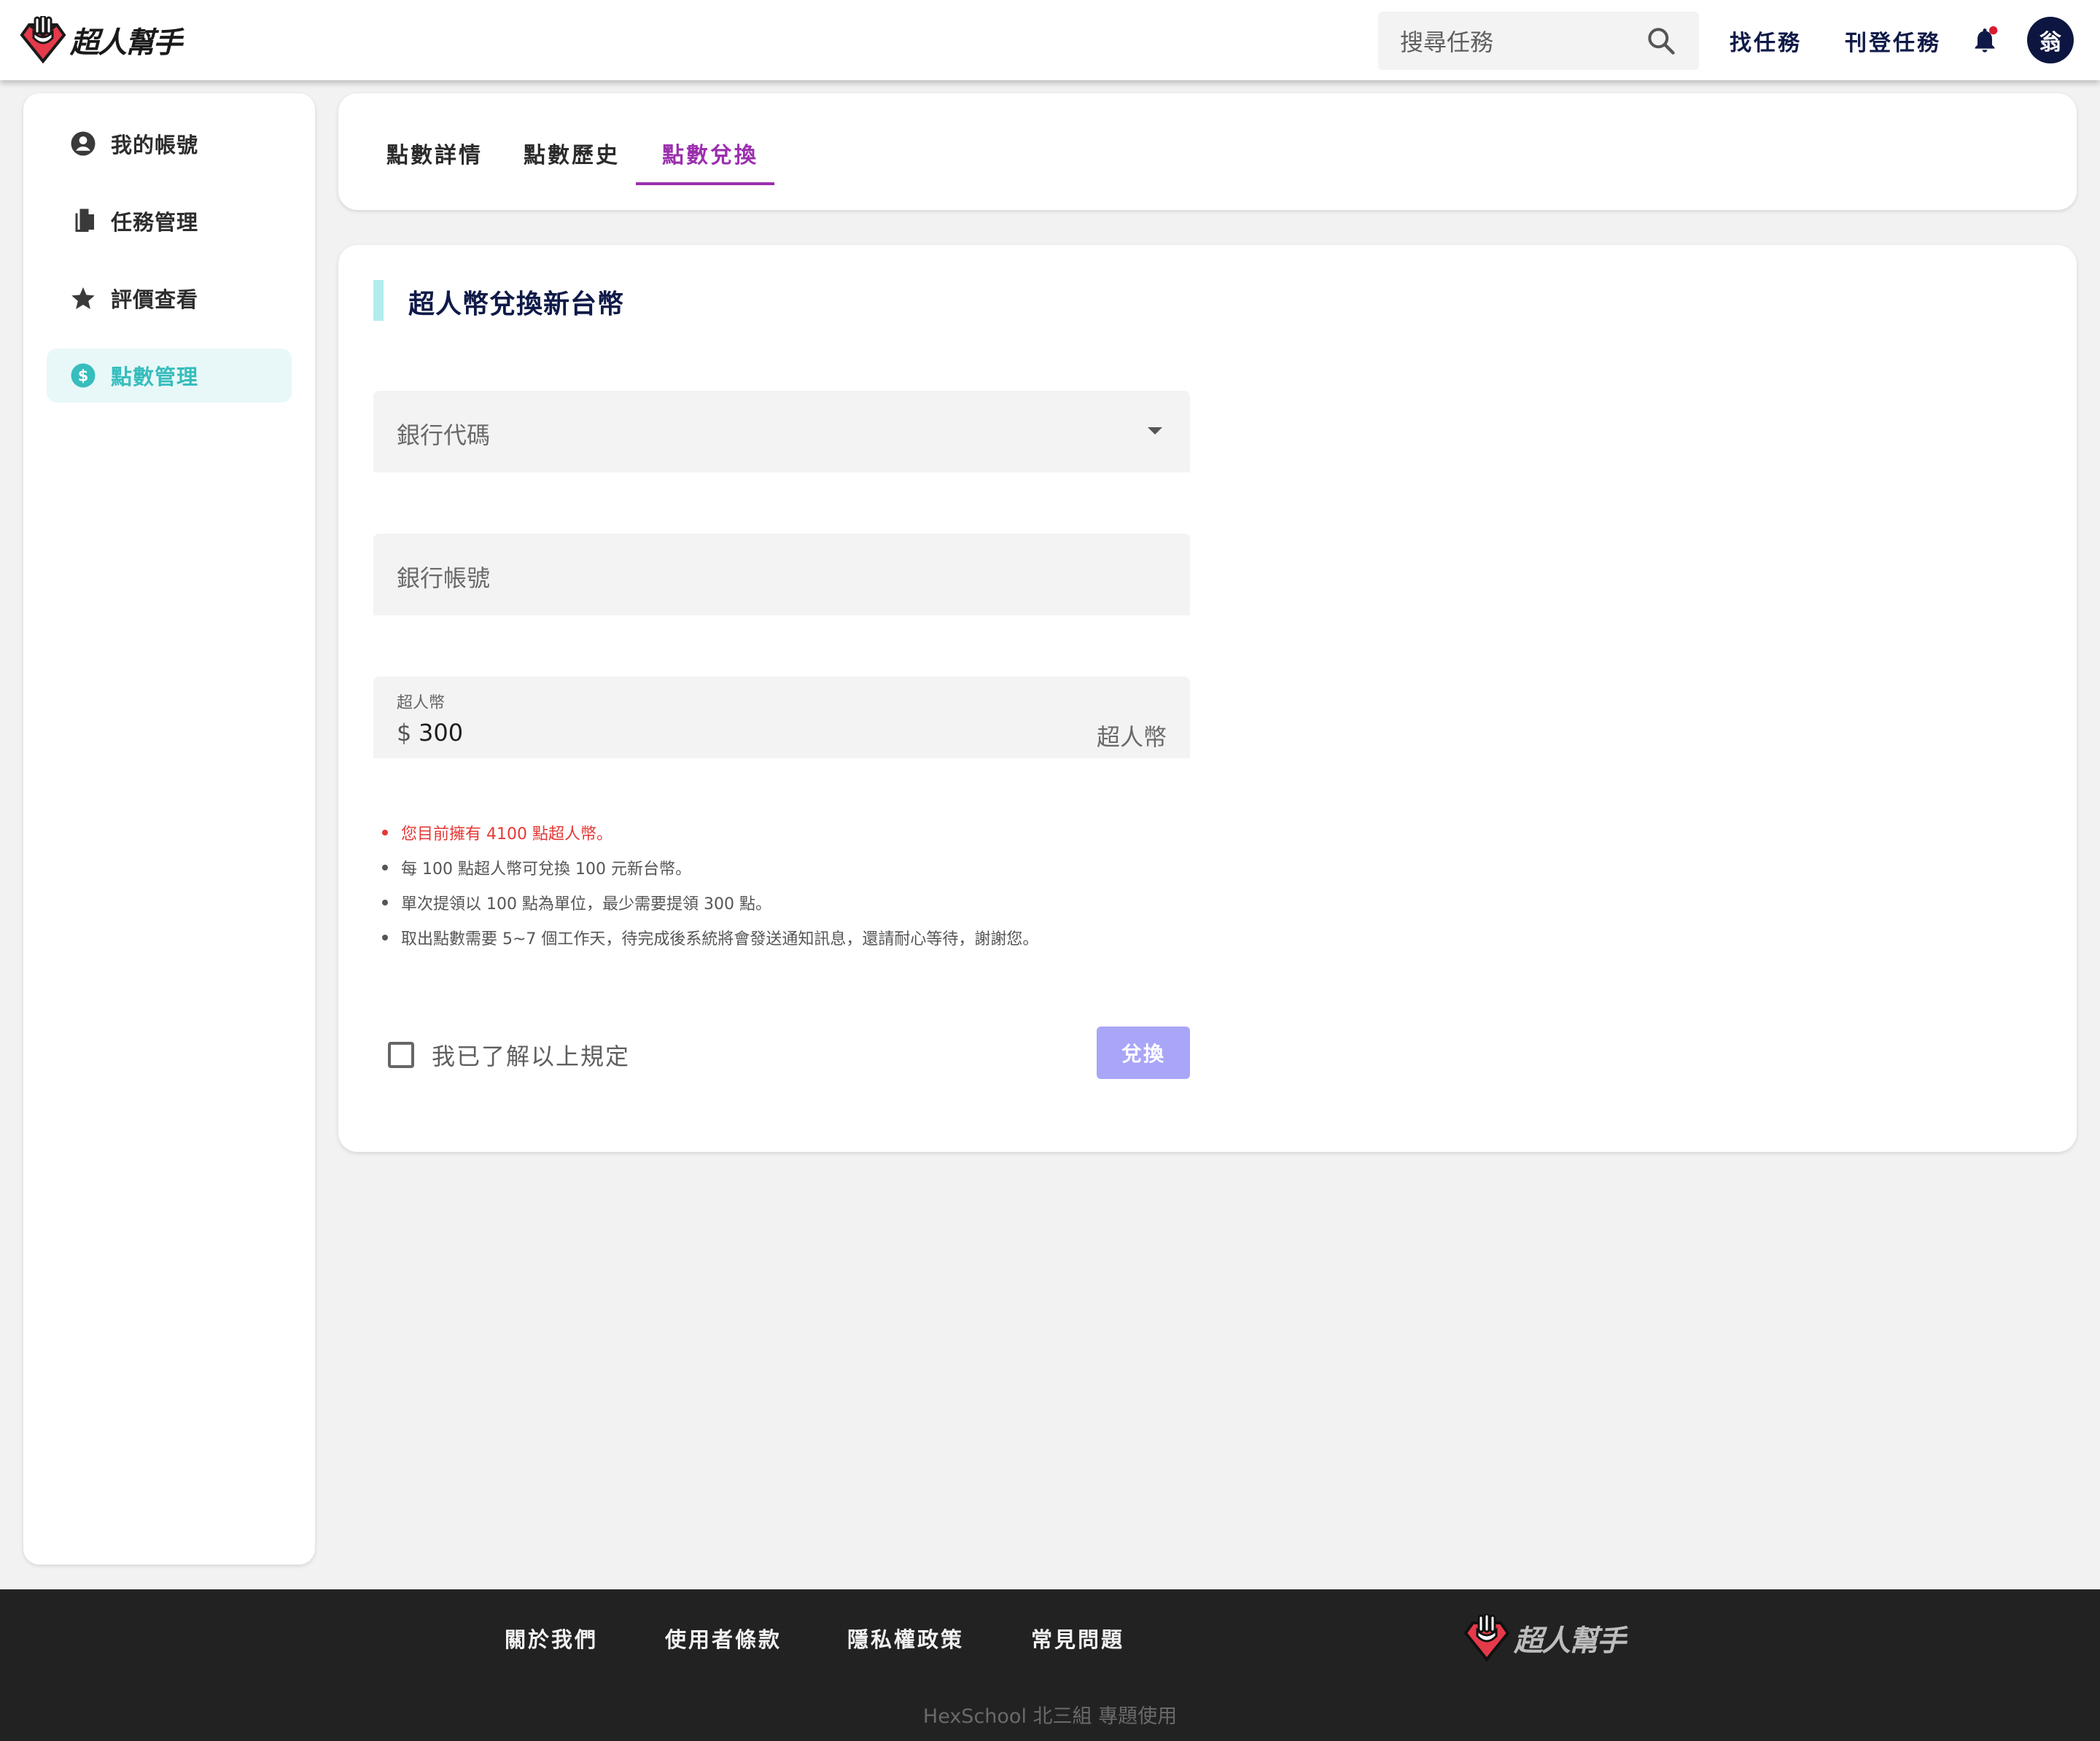 Image resolution: width=2100 pixels, height=1741 pixels. Describe the element at coordinates (444, 435) in the screenshot. I see `bank-code-placeholder: 銀行代碼` at that location.